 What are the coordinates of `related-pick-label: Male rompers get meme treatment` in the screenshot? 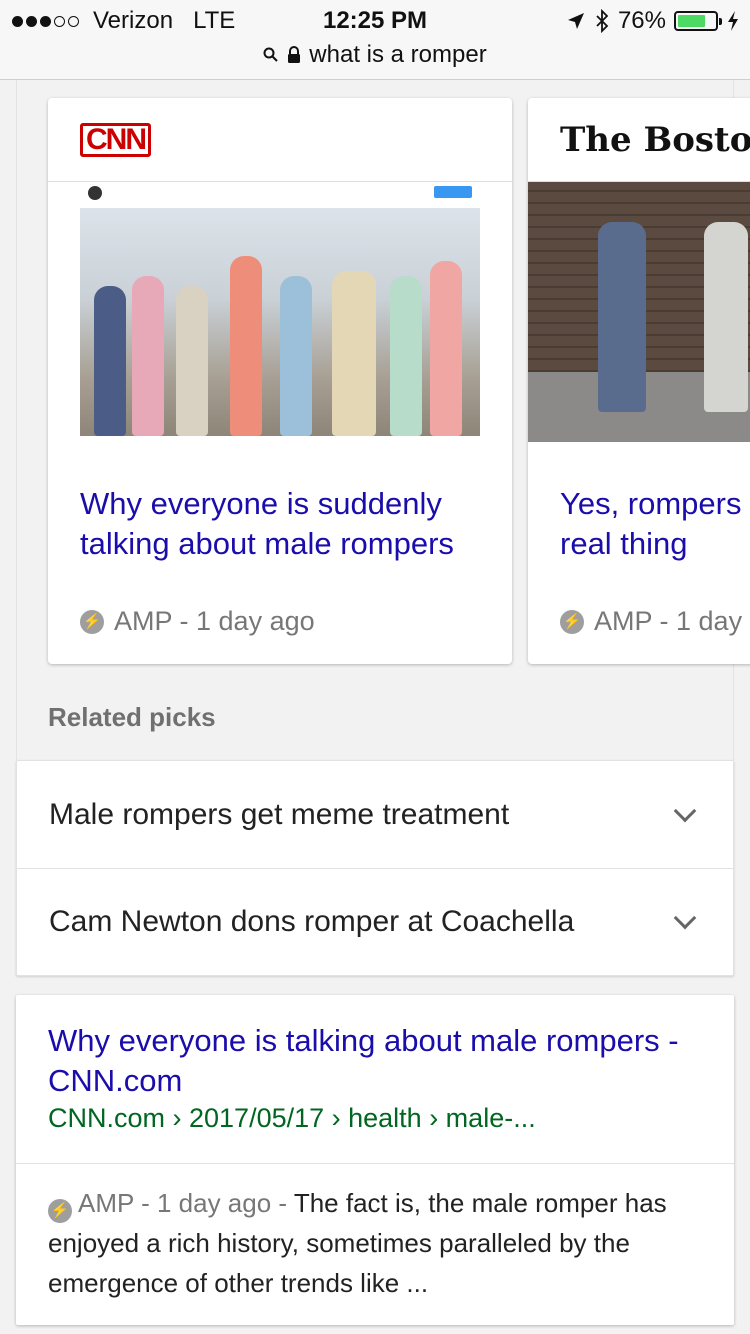 It's located at (279, 814).